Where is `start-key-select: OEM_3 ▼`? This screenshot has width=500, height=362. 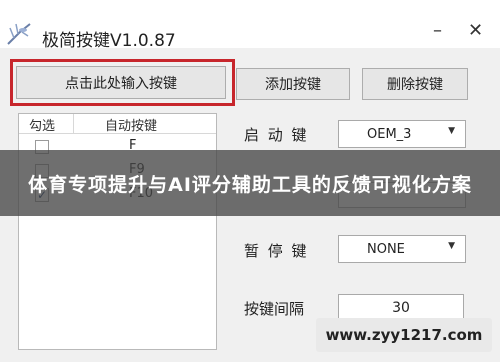 start-key-select: OEM_3 ▼ is located at coordinates (402, 134).